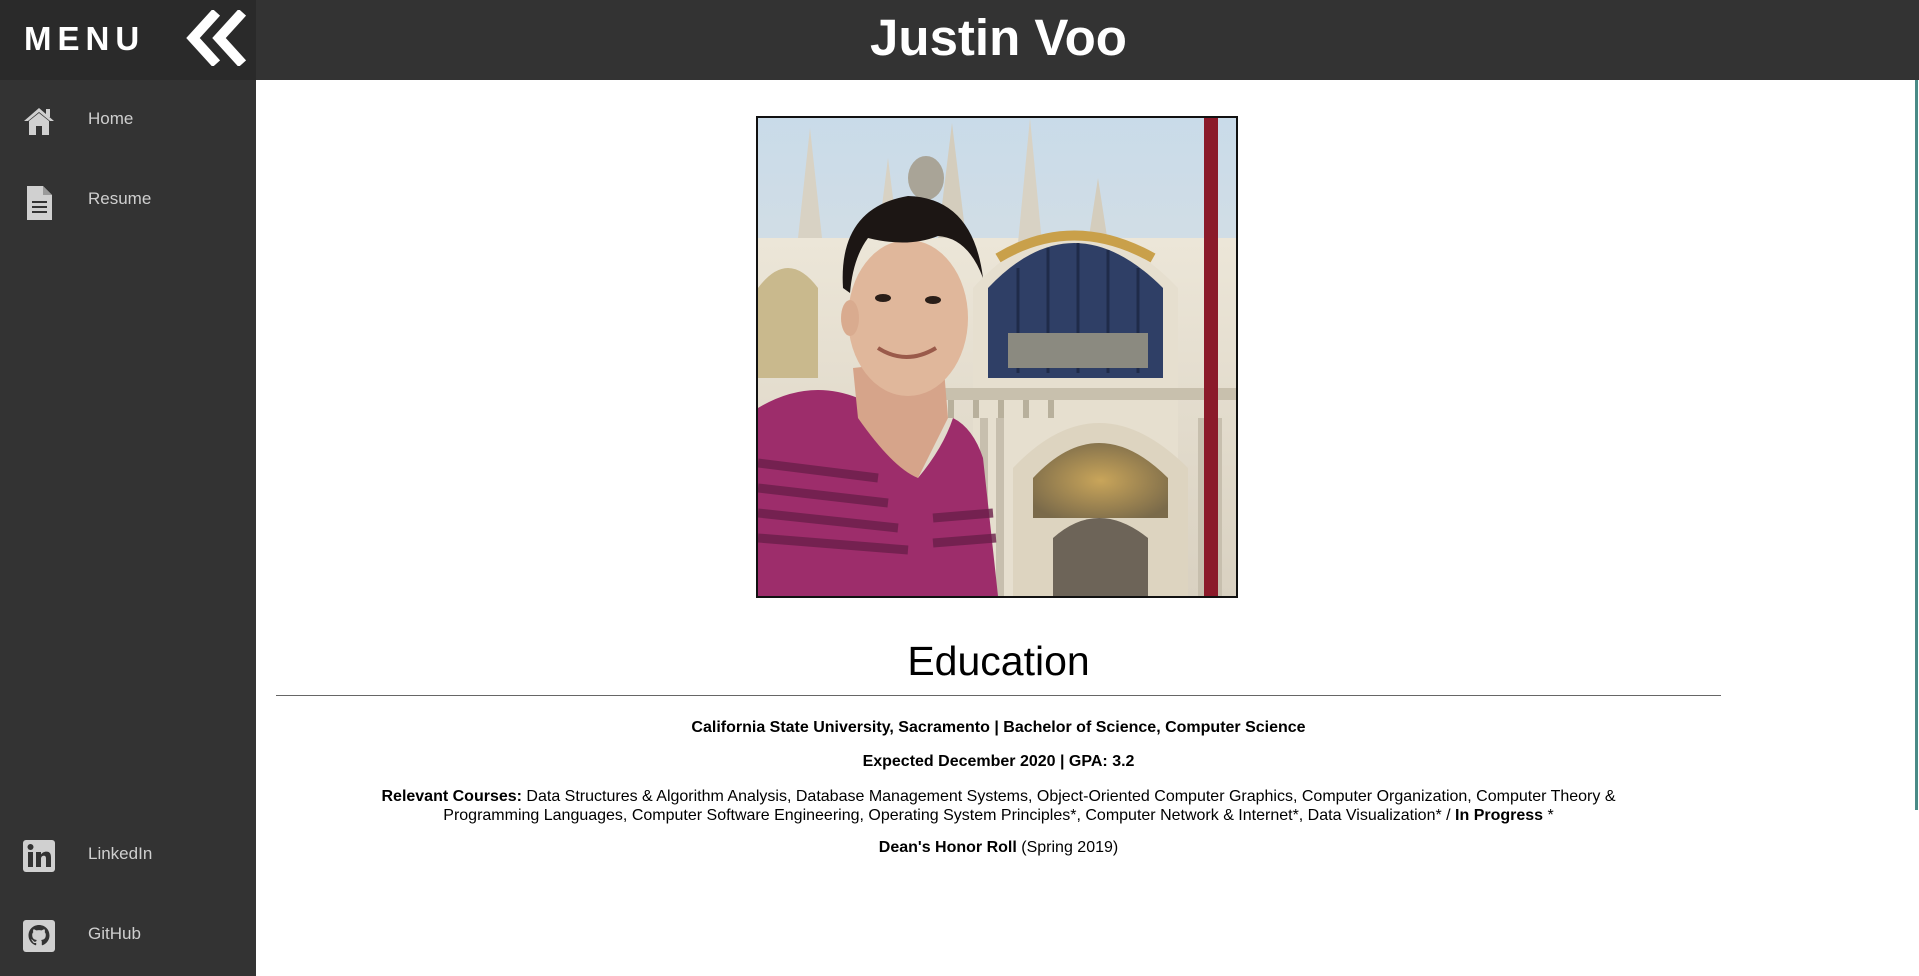  I want to click on home-icon, so click(39, 121).